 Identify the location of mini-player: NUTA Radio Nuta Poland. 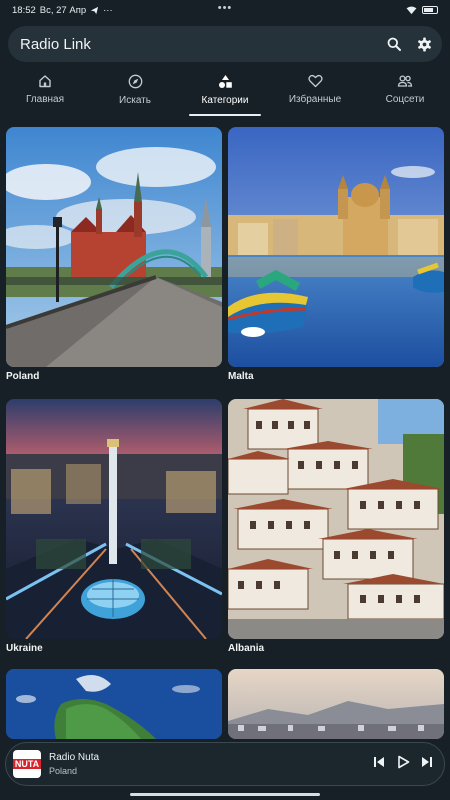
(225, 764).